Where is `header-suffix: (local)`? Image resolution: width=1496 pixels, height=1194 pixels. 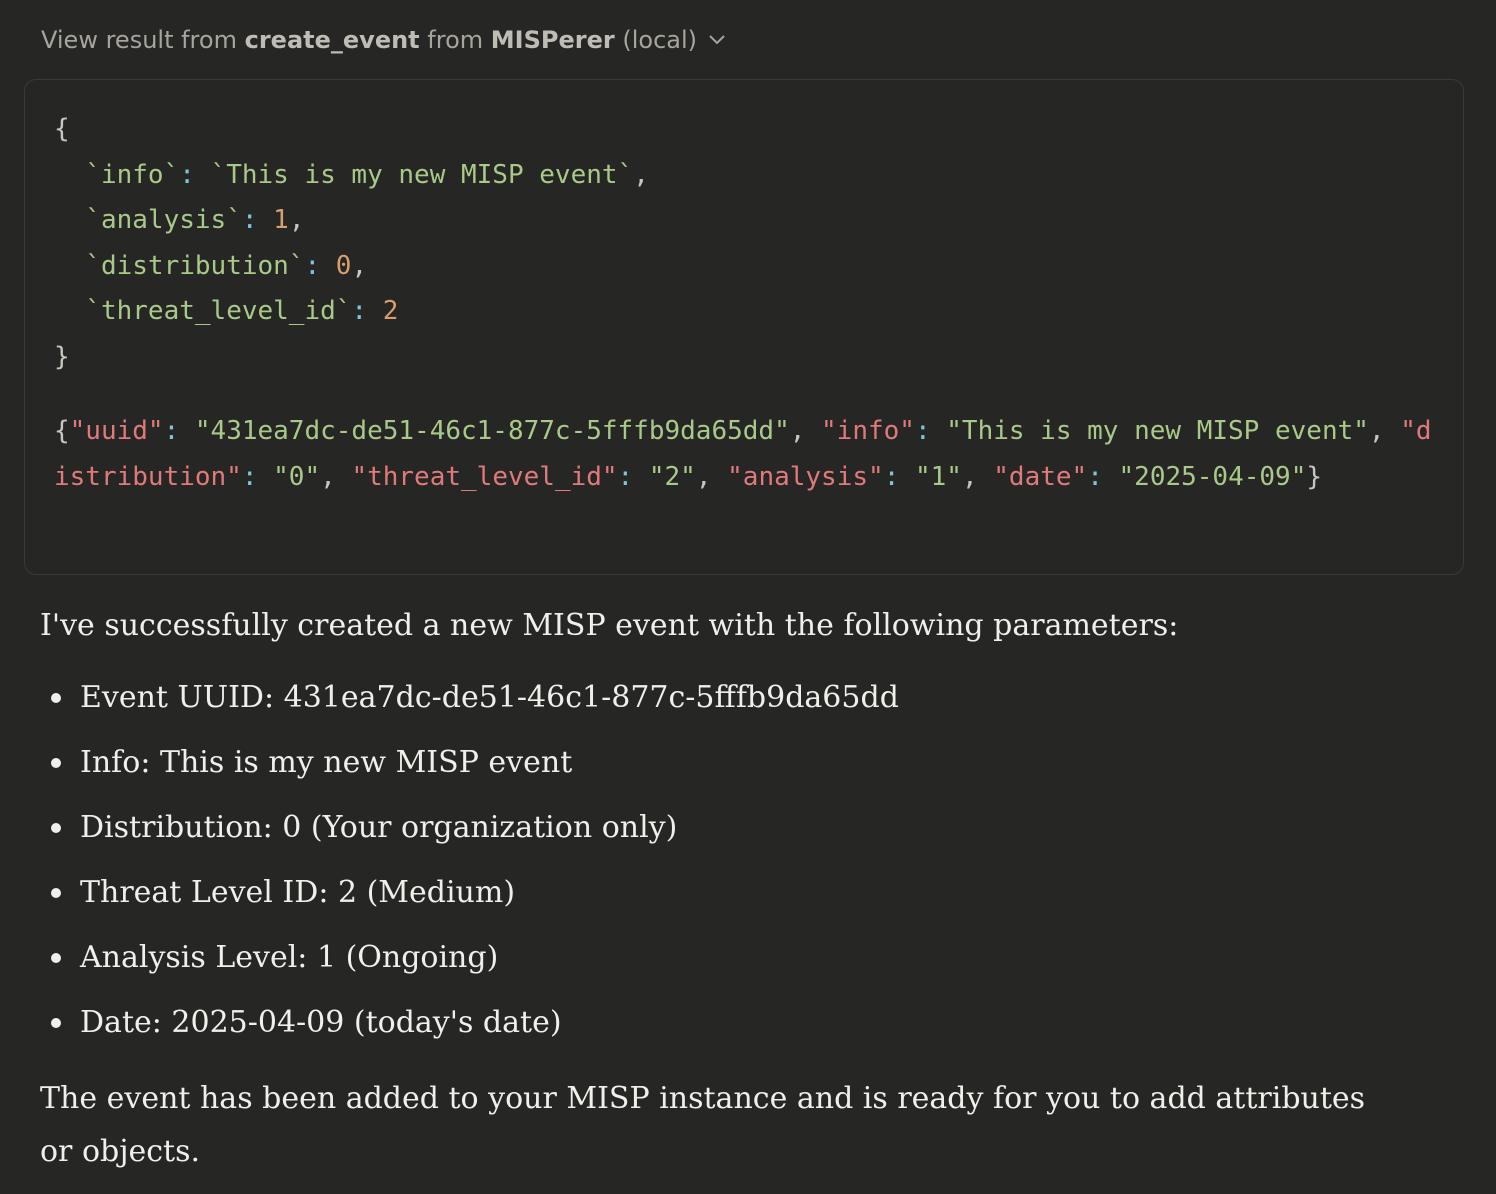
header-suffix: (local) is located at coordinates (660, 40).